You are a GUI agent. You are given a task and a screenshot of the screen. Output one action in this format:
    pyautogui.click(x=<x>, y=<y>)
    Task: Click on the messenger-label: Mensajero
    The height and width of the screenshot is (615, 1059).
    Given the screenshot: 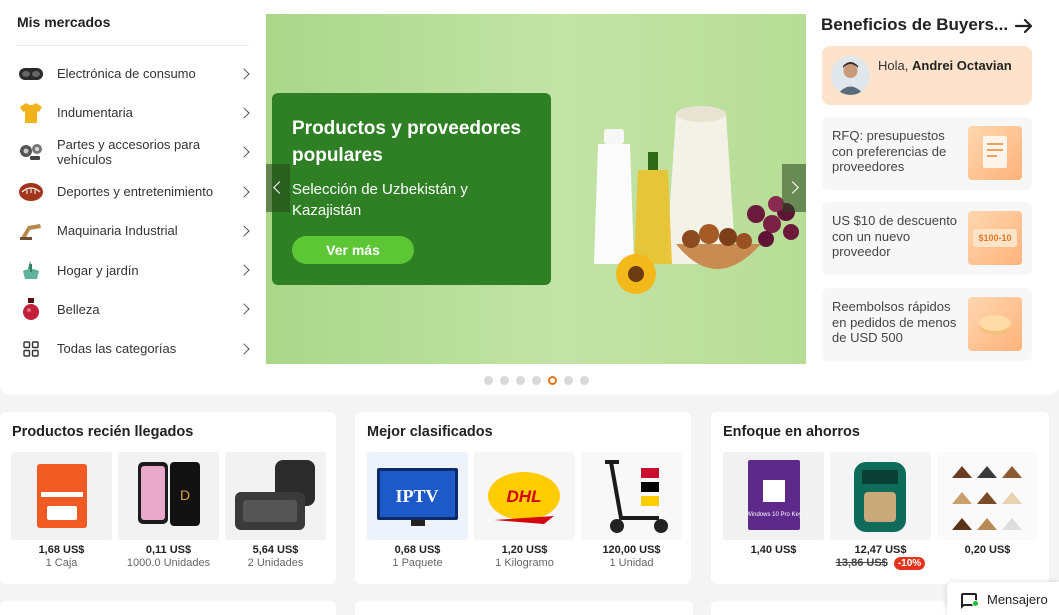 What is the action you would take?
    pyautogui.click(x=1017, y=599)
    